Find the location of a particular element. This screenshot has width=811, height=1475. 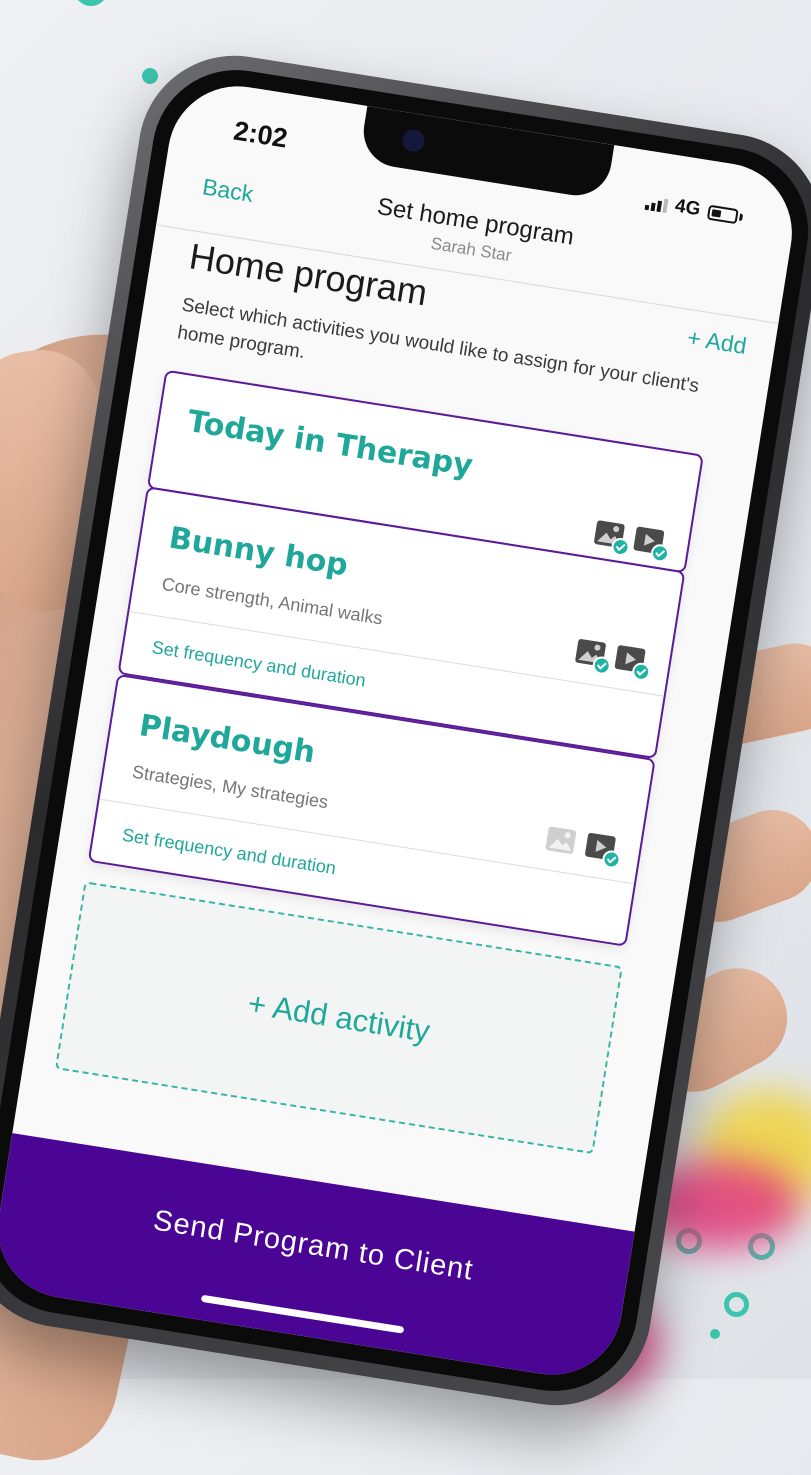

status-indicators: 4G is located at coordinates (694, 209).